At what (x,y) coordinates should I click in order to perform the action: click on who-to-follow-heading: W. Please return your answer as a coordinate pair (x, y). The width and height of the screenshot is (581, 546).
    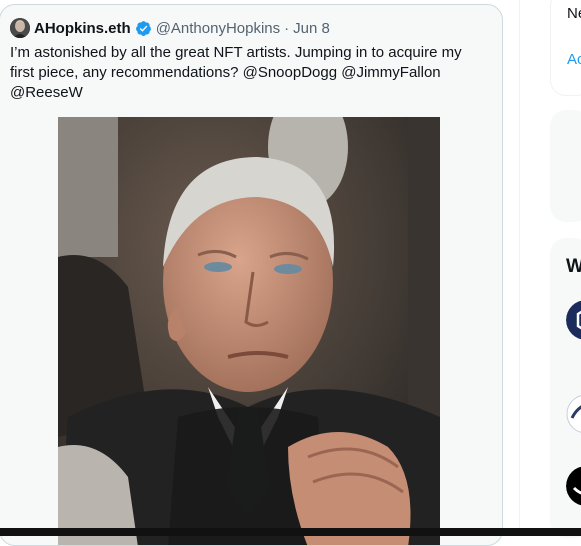
    Looking at the image, I should click on (573, 266).